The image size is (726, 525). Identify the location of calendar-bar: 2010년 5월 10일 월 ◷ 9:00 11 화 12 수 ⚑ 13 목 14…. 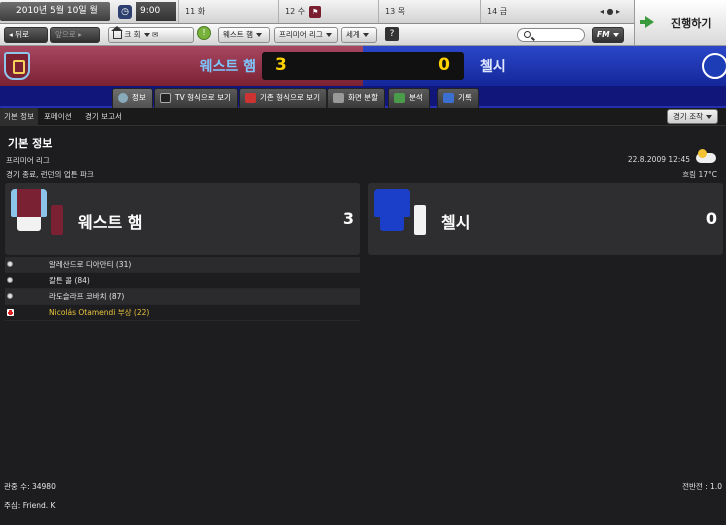
(363, 12).